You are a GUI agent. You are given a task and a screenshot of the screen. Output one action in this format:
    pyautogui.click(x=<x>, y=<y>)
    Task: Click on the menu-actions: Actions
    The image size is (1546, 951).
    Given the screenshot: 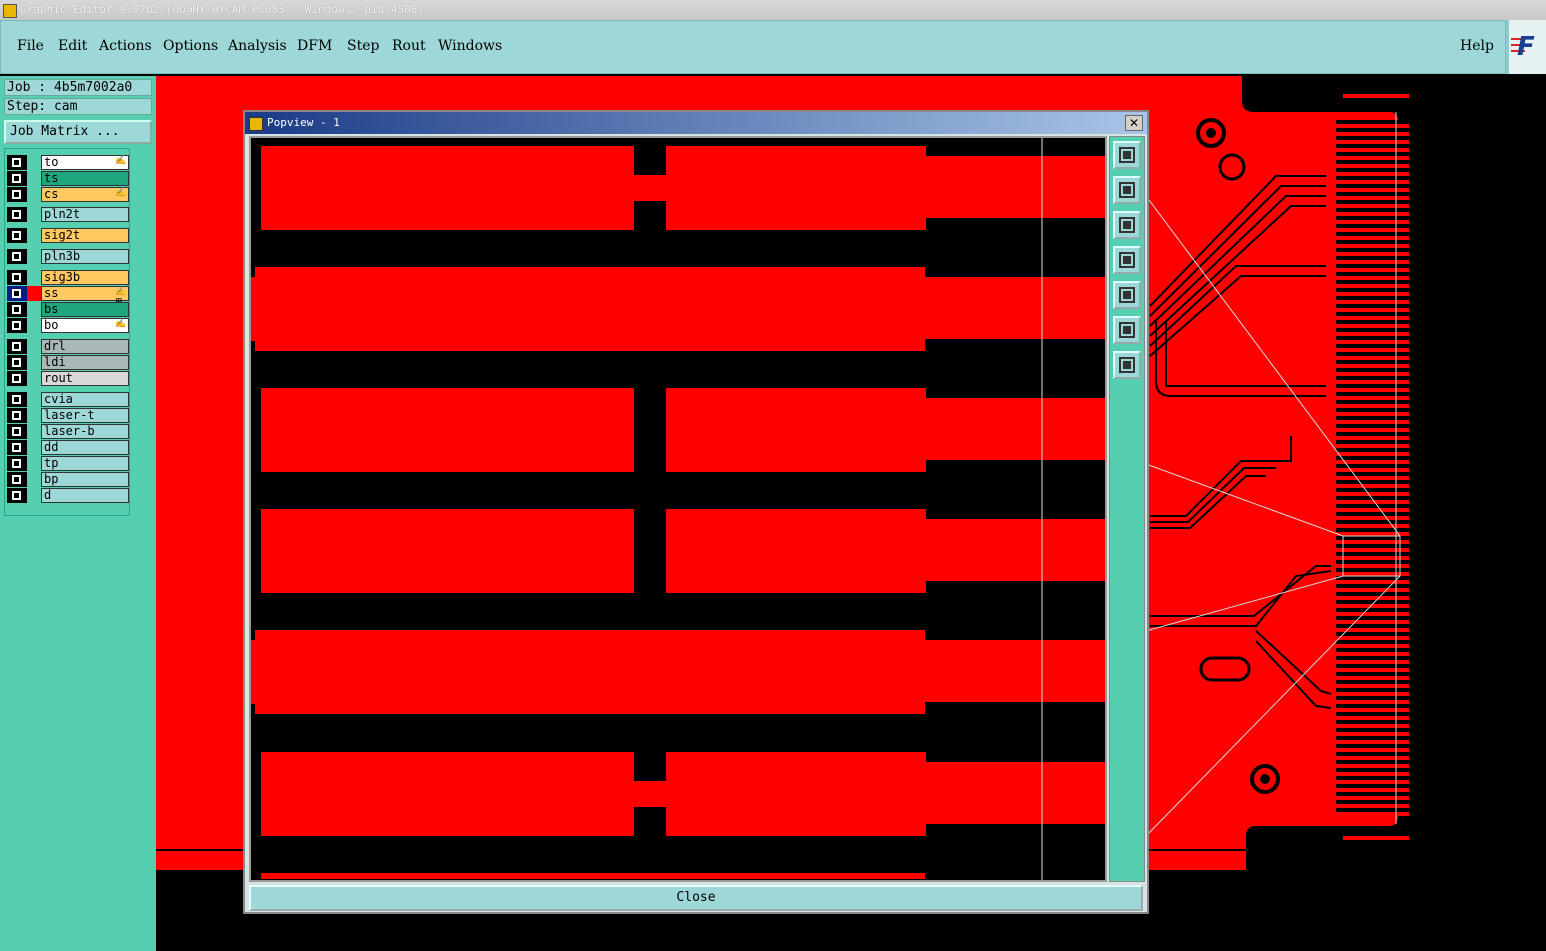 What is the action you would take?
    pyautogui.click(x=125, y=46)
    